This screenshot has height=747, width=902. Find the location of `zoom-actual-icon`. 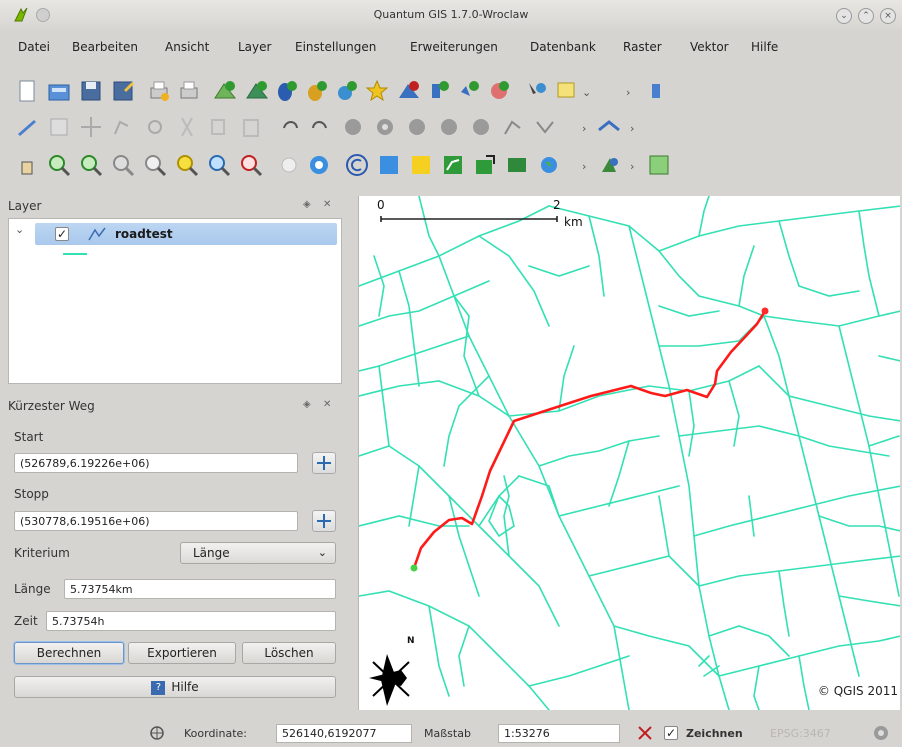

zoom-actual-icon is located at coordinates (219, 165).